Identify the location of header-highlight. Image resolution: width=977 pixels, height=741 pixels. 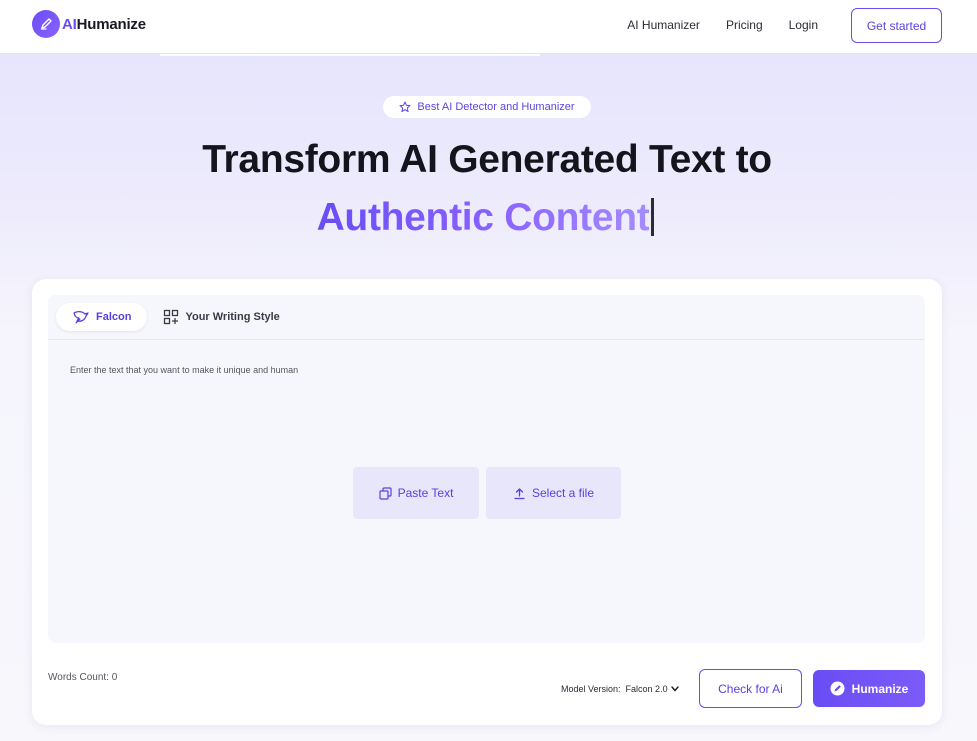
(350, 55).